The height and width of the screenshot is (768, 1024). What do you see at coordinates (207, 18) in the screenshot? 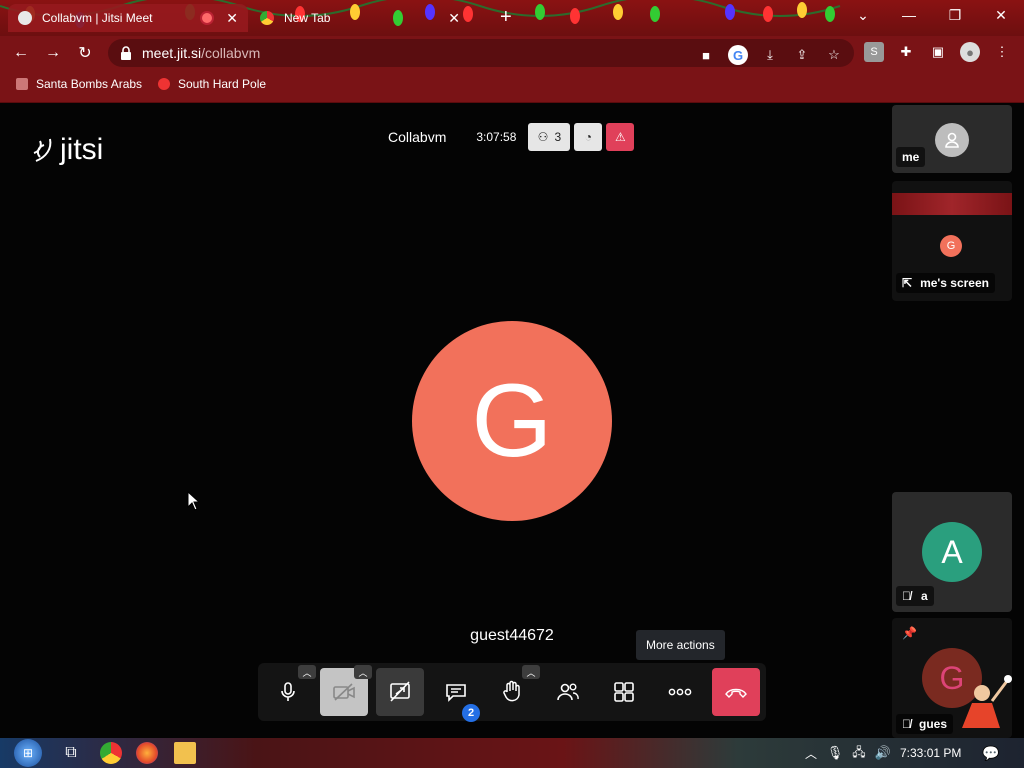
I see `recording-indicator-icon` at bounding box center [207, 18].